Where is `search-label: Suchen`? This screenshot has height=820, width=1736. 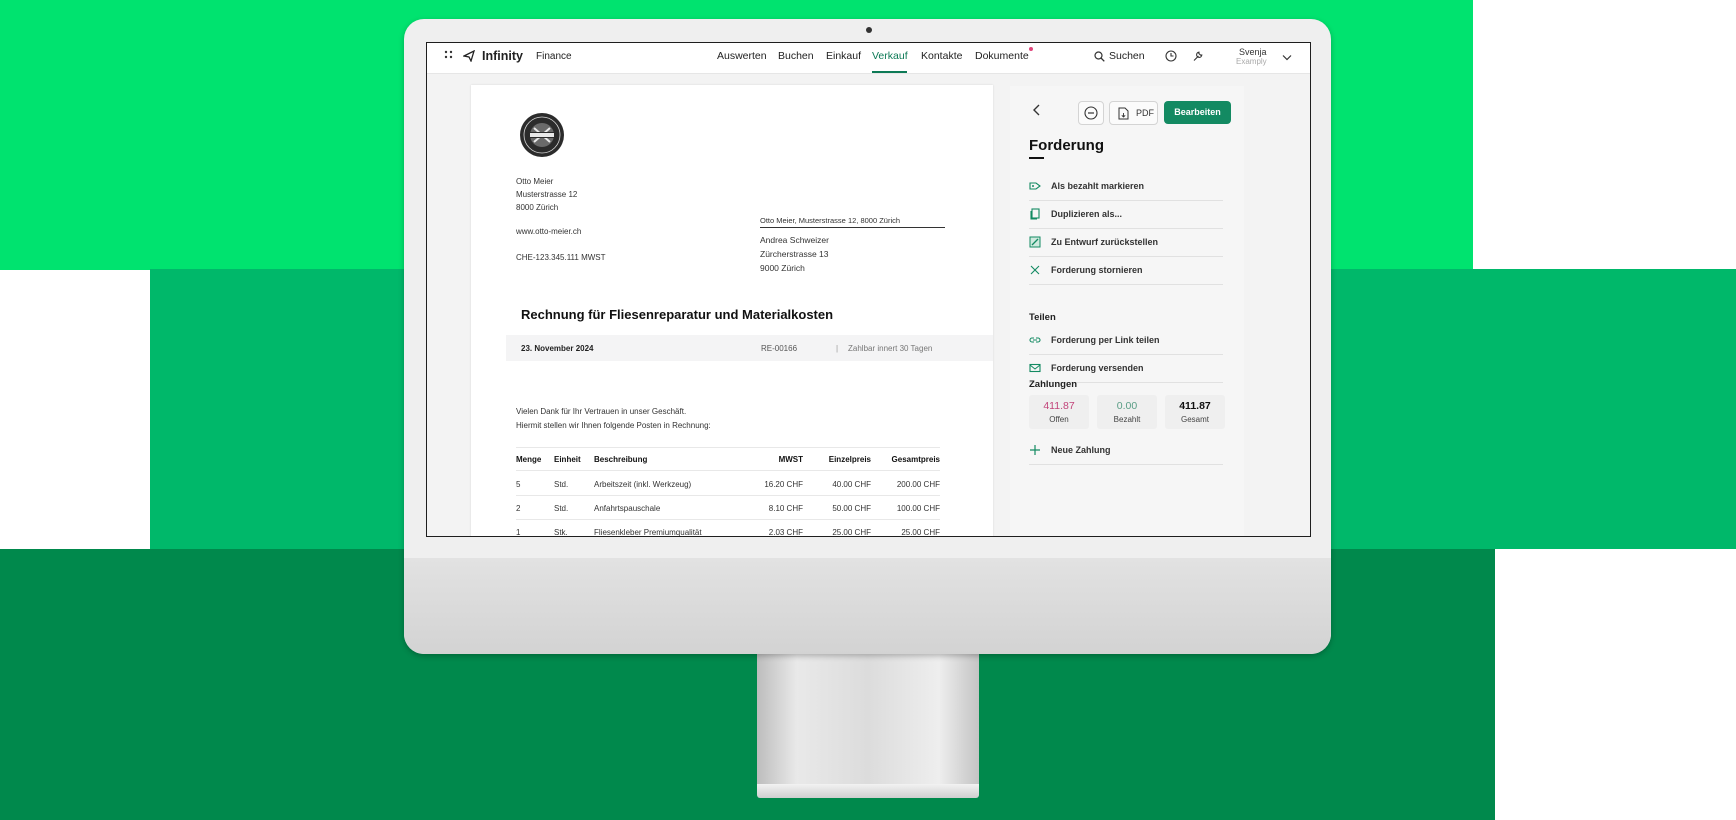
search-label: Suchen is located at coordinates (1127, 56).